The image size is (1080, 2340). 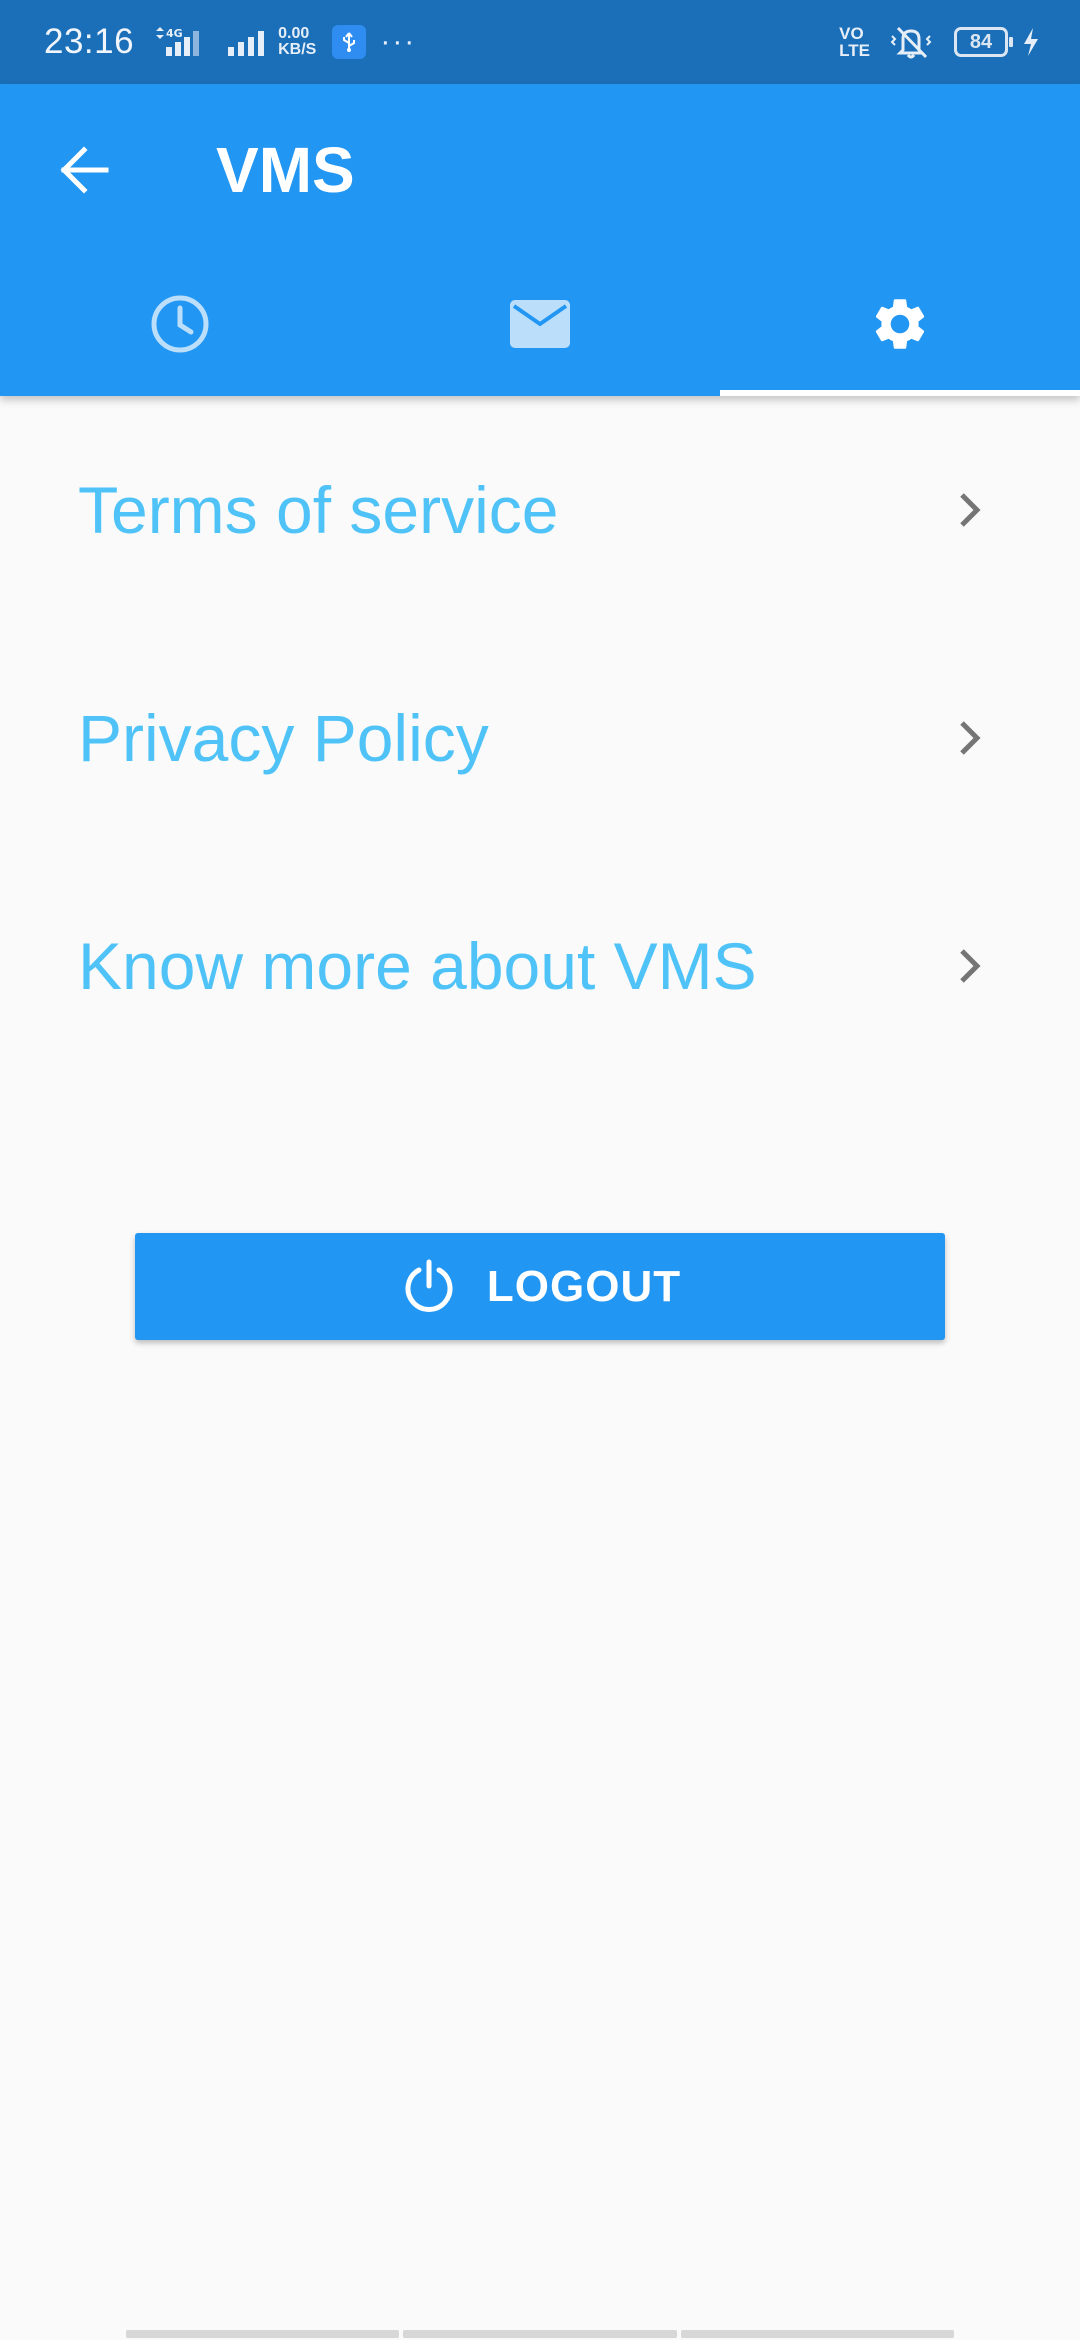 What do you see at coordinates (417, 966) in the screenshot?
I see `know-more-label: Know more about VMS` at bounding box center [417, 966].